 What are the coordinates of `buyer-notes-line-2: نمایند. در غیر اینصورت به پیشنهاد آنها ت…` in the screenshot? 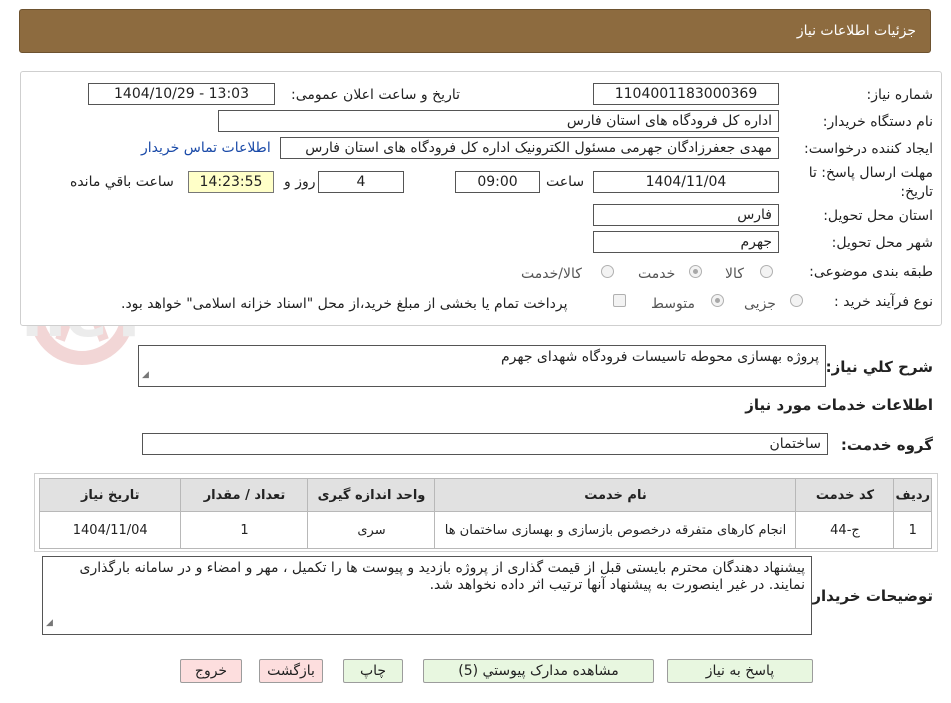 It's located at (617, 585).